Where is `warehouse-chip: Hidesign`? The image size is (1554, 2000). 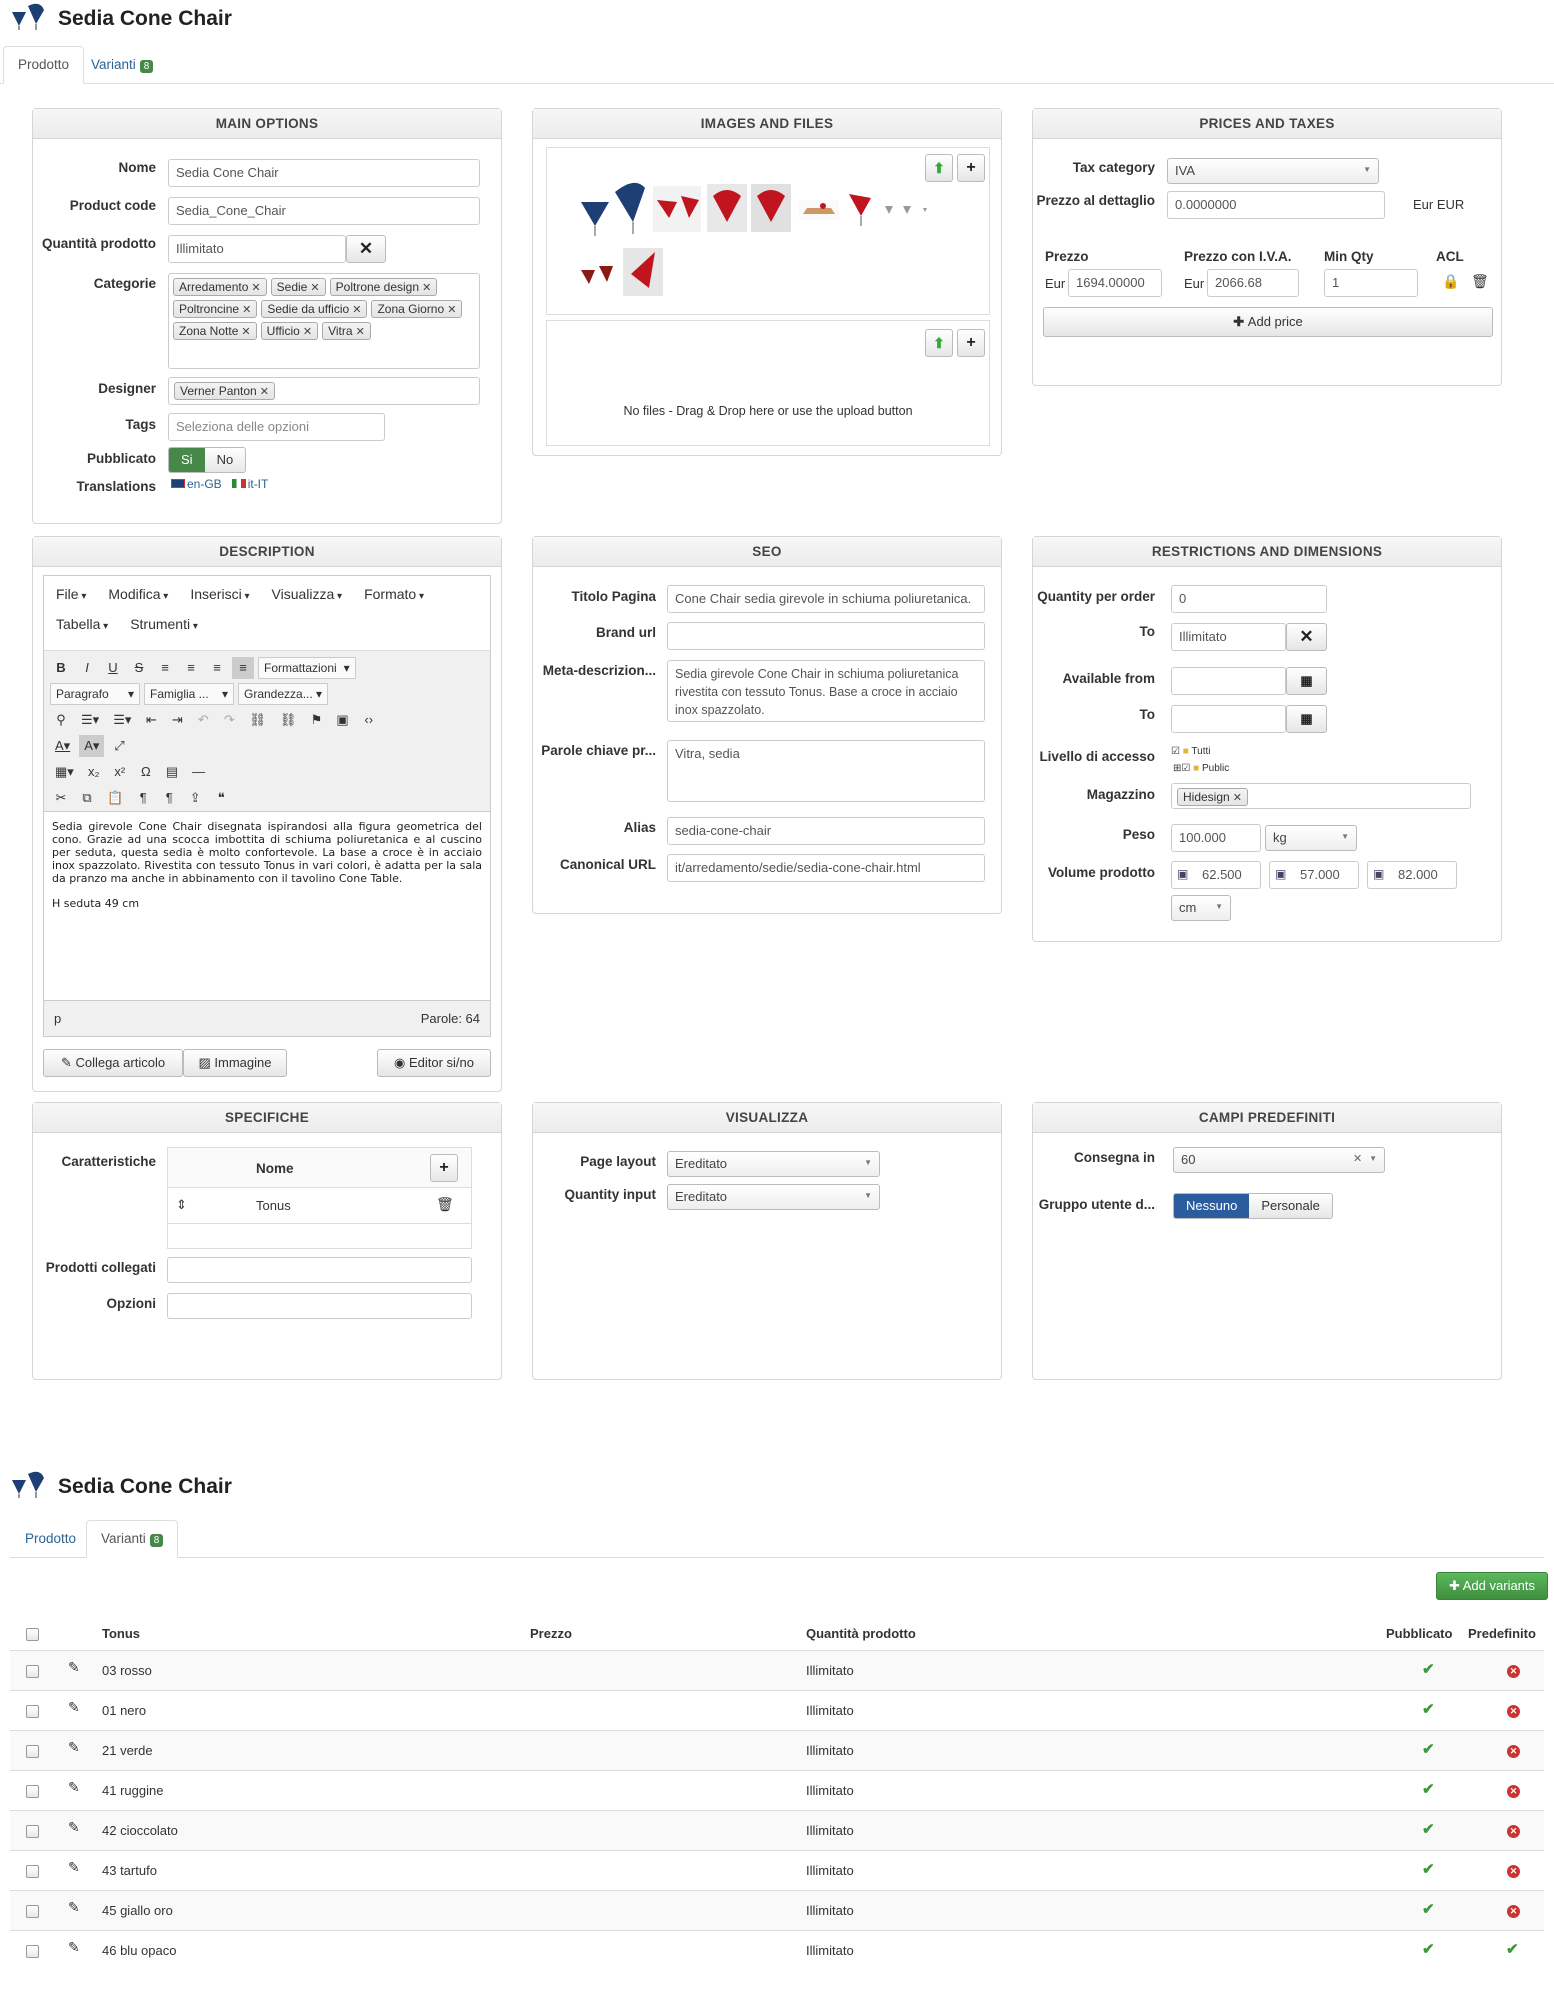 warehouse-chip: Hidesign is located at coordinates (1212, 797).